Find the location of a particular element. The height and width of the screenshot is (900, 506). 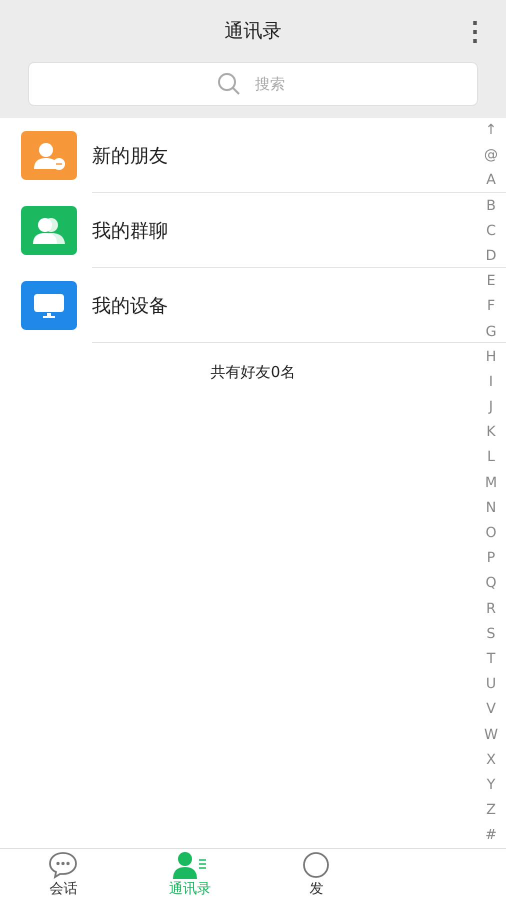

index-letter: K is located at coordinates (491, 433).